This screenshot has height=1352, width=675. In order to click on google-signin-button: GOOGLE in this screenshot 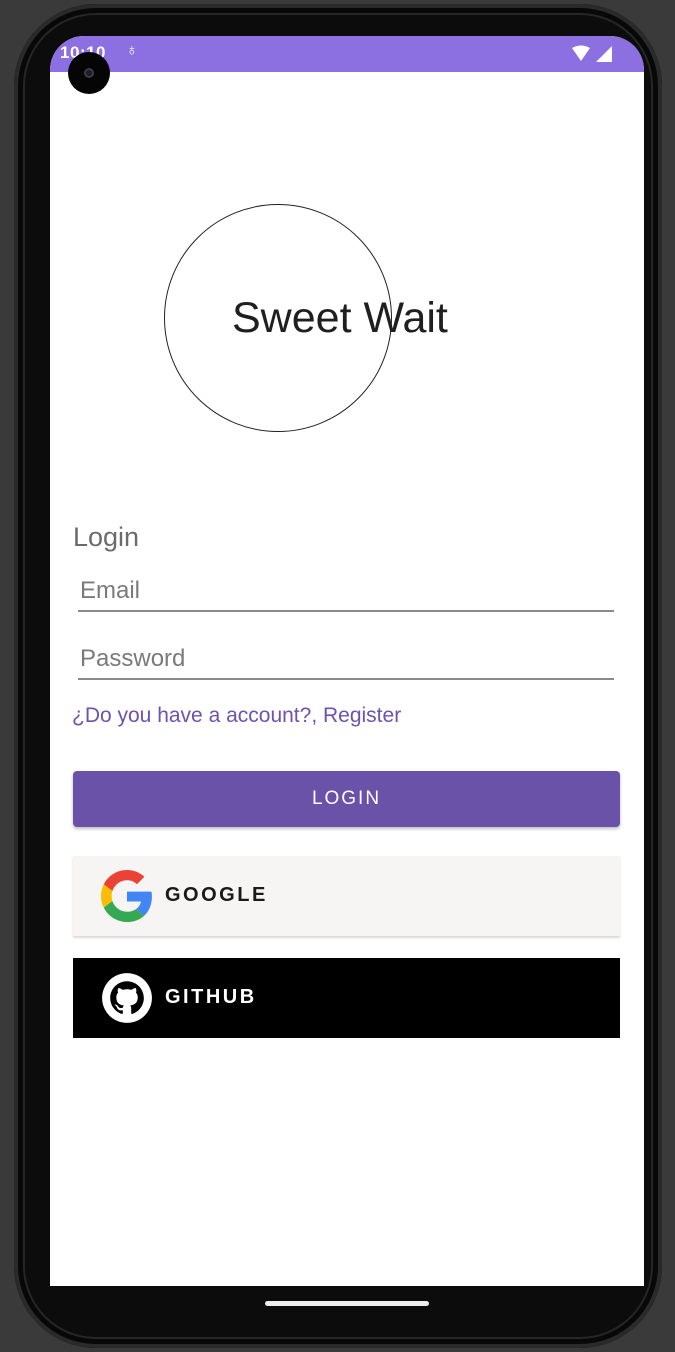, I will do `click(346, 896)`.